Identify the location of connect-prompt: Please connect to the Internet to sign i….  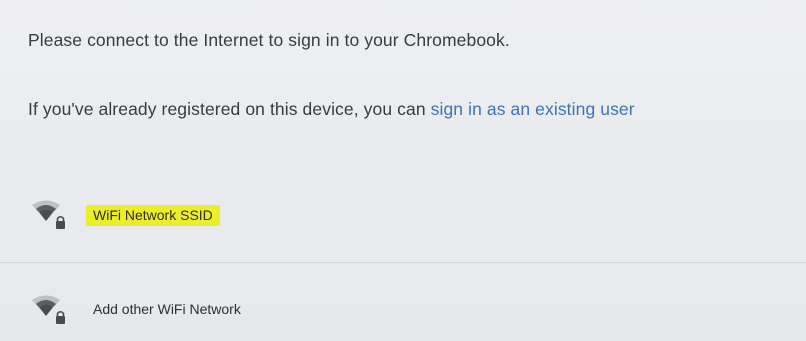
(269, 40).